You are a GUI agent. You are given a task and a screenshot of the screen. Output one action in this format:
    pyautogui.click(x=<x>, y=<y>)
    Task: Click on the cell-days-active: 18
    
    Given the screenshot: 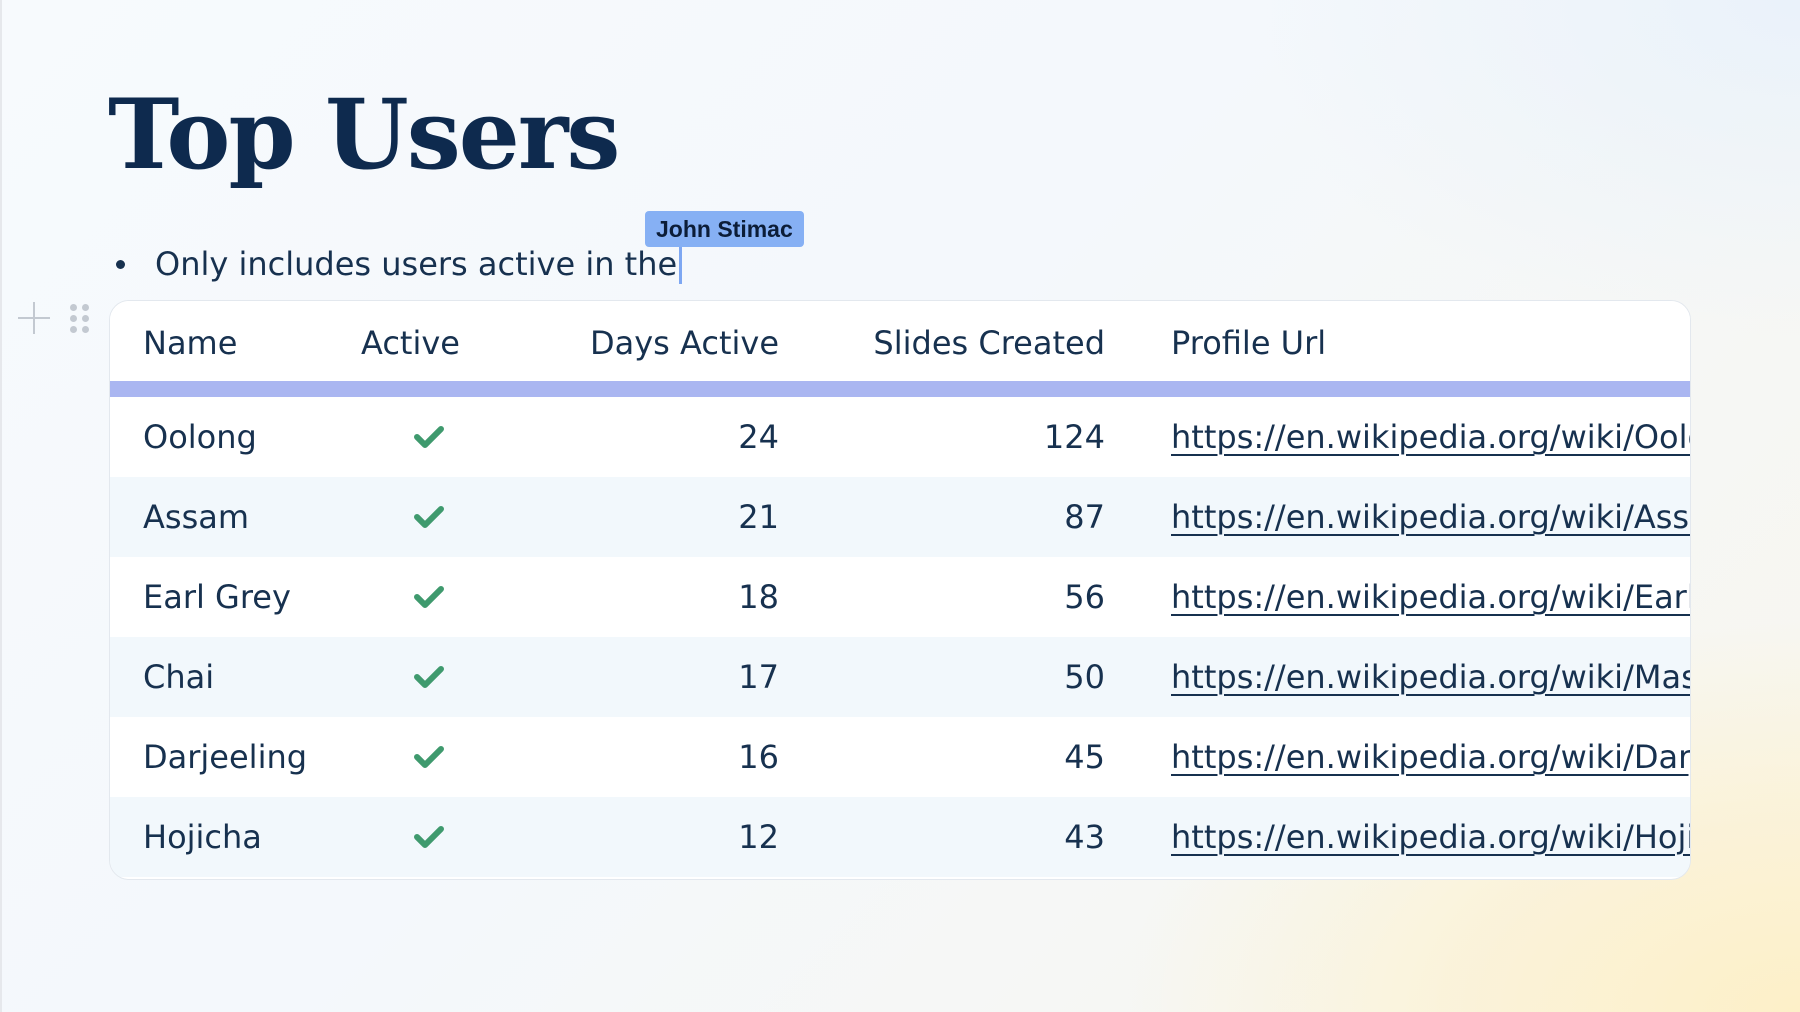 What is the action you would take?
    pyautogui.click(x=758, y=597)
    